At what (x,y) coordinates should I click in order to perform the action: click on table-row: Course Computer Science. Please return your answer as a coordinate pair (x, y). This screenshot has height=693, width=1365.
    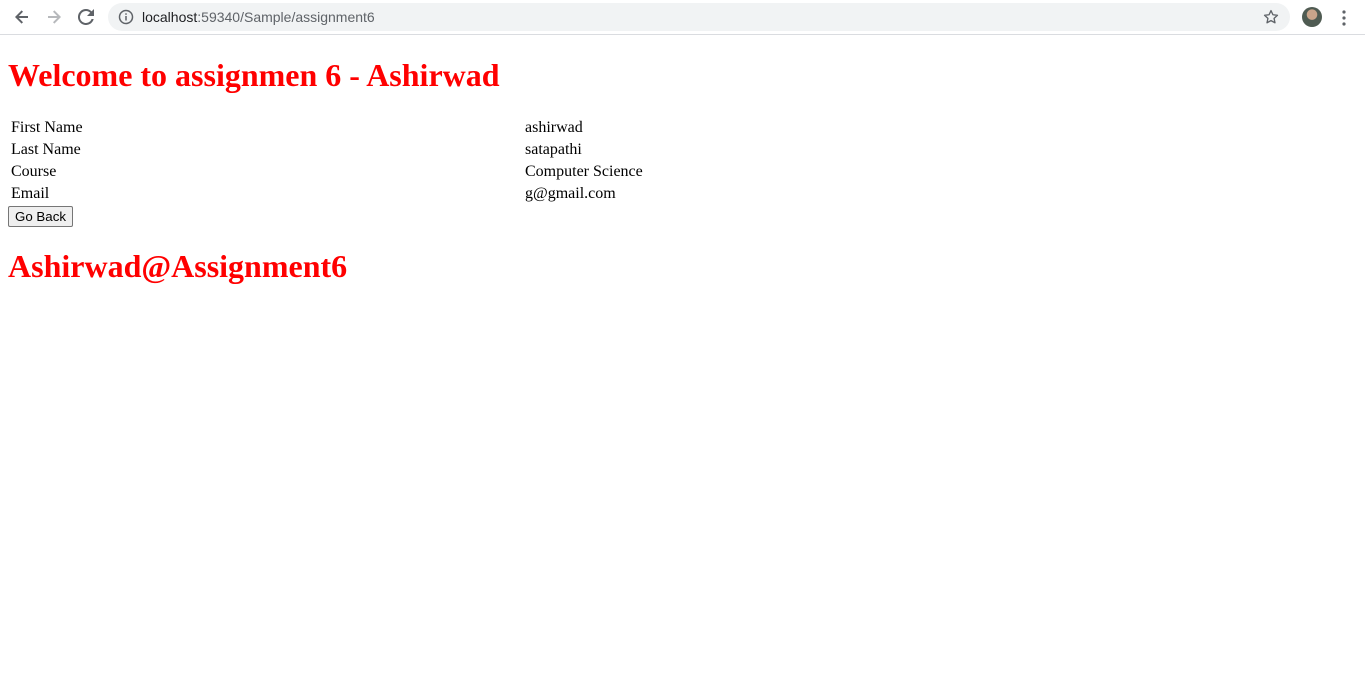
    Looking at the image, I should click on (388, 172).